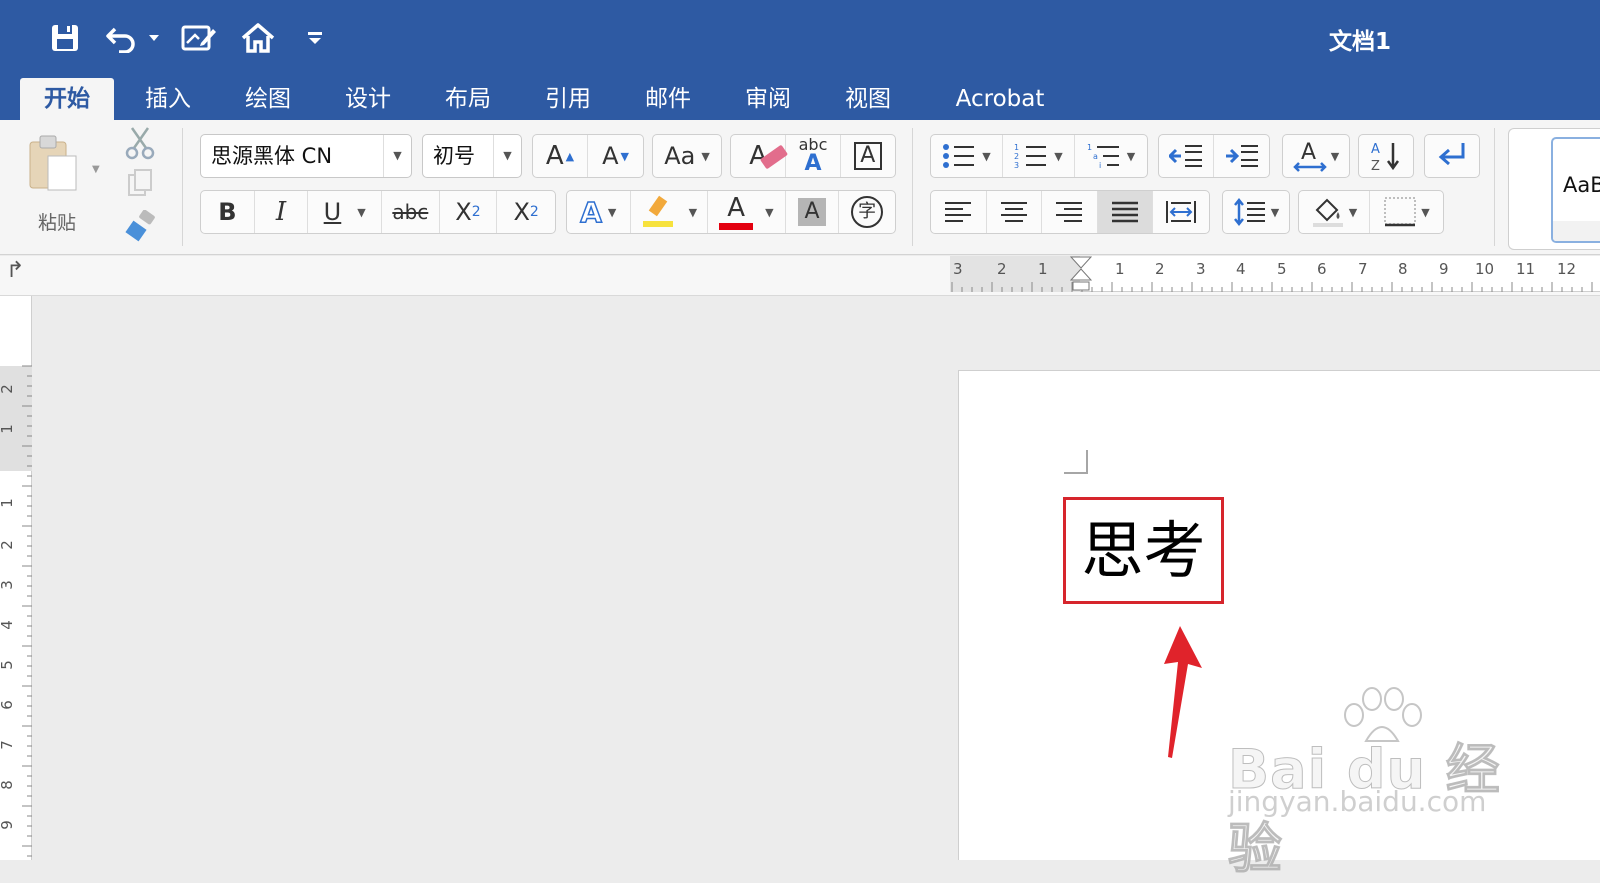  Describe the element at coordinates (468, 99) in the screenshot. I see `tab-layout: 布局` at that location.